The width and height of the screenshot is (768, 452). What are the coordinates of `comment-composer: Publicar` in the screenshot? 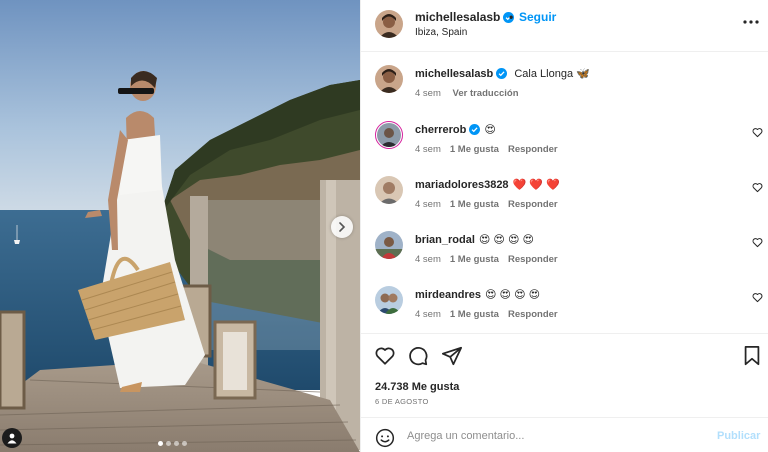 It's located at (564, 434).